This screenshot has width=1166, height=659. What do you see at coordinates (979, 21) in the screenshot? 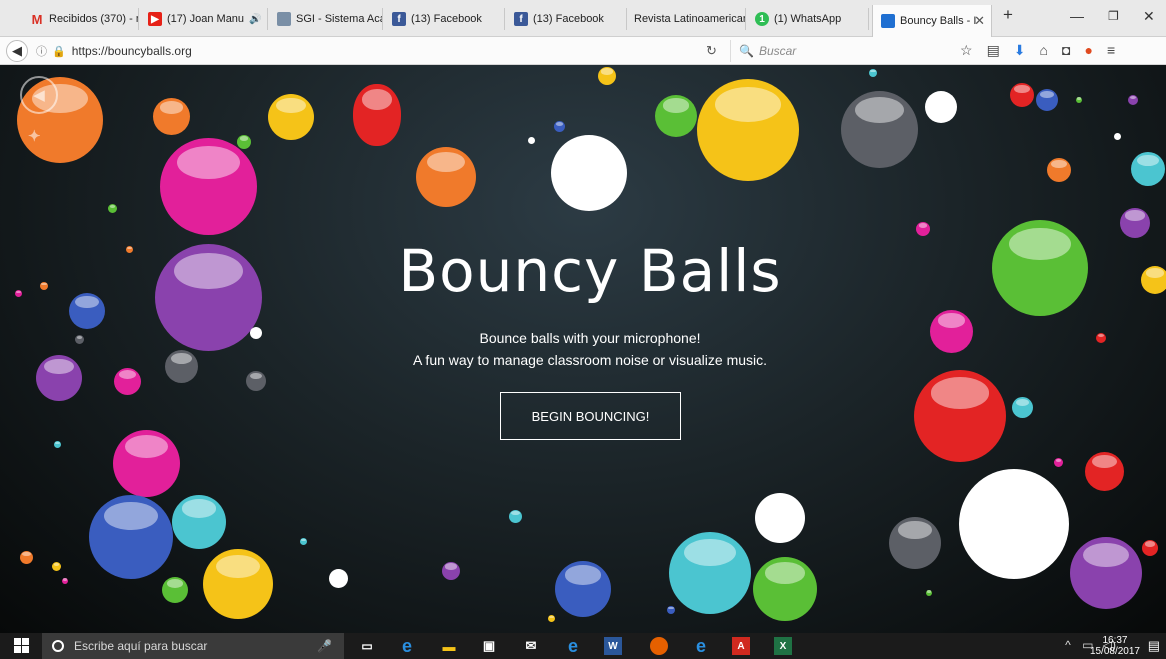
I see `close-tab-icon: ✕` at bounding box center [979, 21].